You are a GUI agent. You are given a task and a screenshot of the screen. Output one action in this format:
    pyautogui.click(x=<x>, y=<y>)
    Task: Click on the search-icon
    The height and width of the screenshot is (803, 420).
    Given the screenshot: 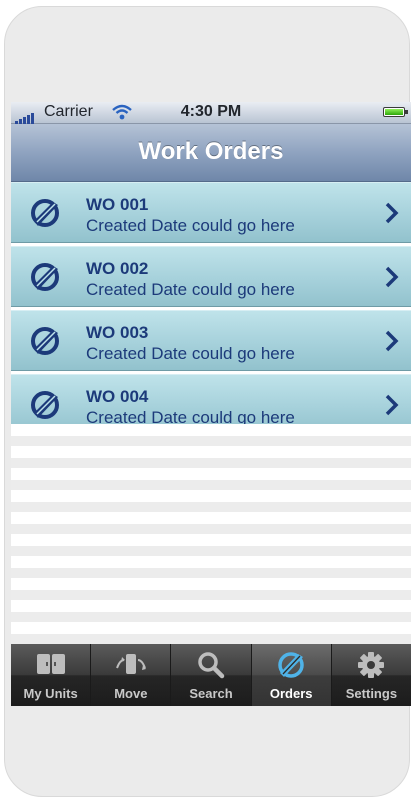 What is the action you would take?
    pyautogui.click(x=211, y=665)
    